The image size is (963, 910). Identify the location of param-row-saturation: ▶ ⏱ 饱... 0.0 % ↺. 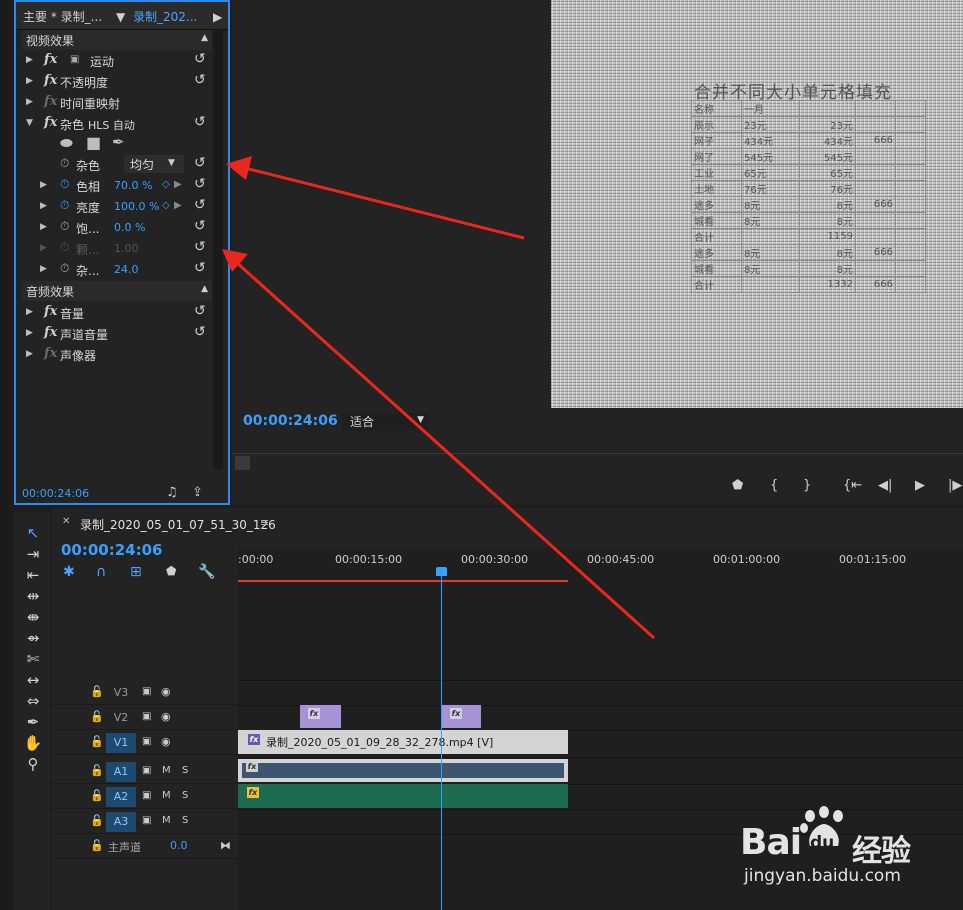
(117, 227).